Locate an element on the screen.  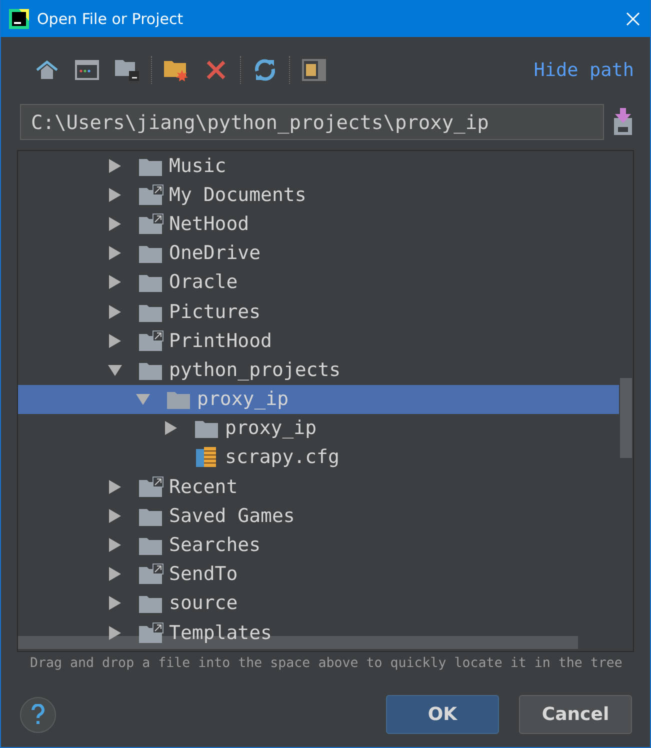
tree-row: SendTo is located at coordinates (318, 574).